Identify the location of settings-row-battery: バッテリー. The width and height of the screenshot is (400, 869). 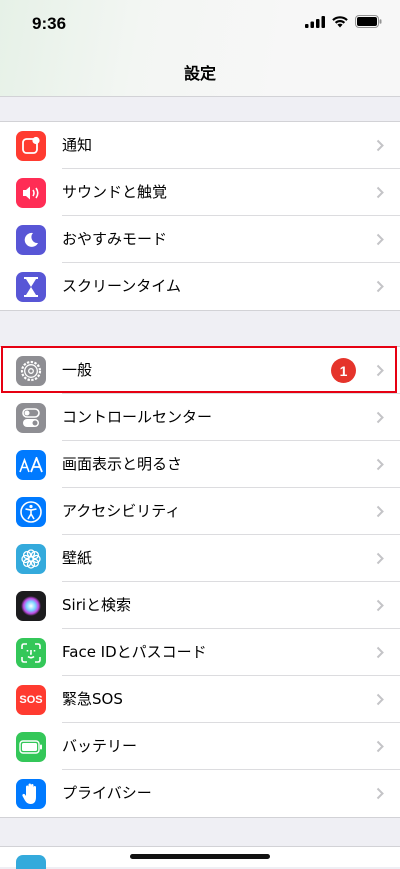
(200, 746).